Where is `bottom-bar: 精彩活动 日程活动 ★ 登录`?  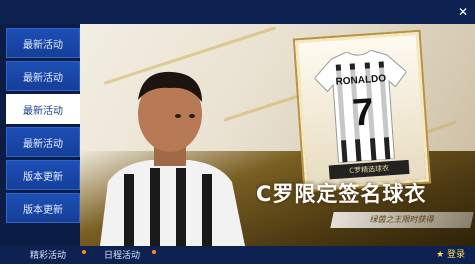 bottom-bar: 精彩活动 日程活动 ★ 登录 is located at coordinates (237, 255).